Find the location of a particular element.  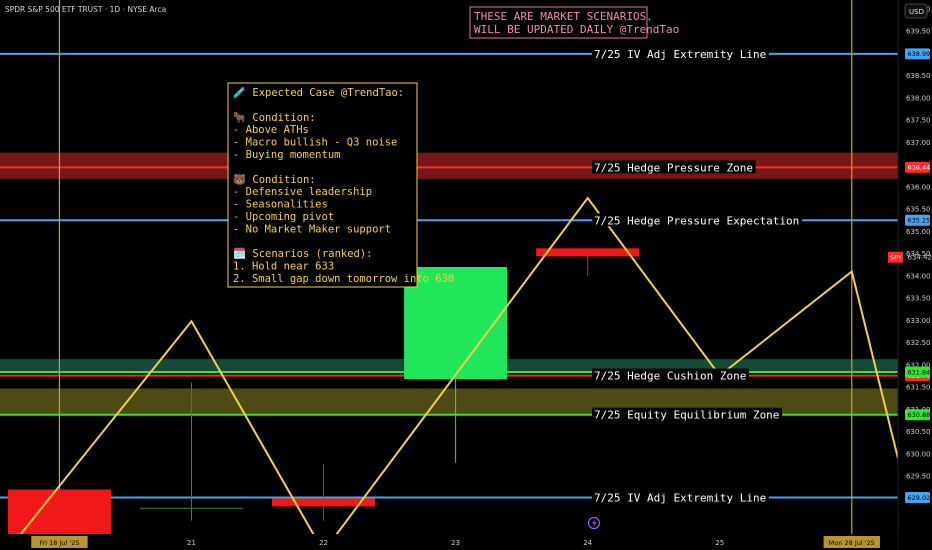

currency-button: USD is located at coordinates (916, 11).